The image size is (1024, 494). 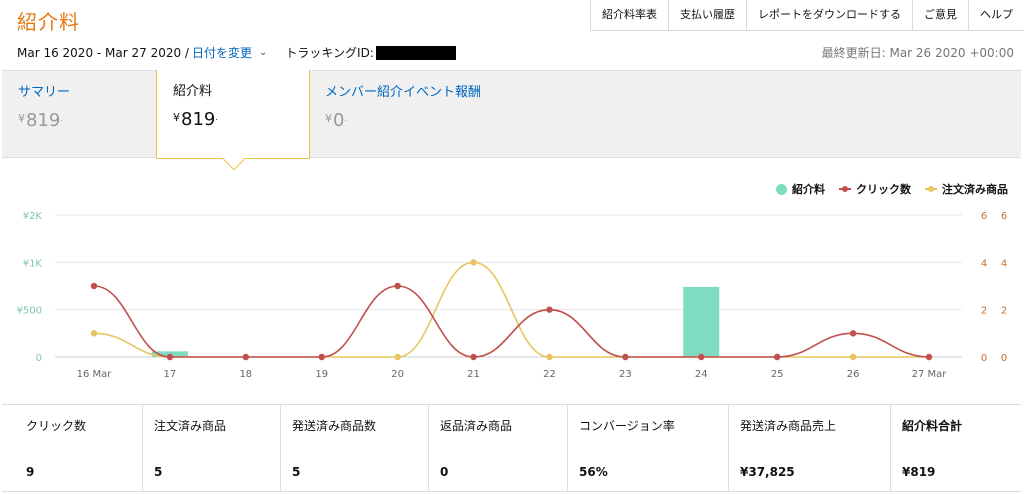 I want to click on stat-value: ¥37,825, so click(x=767, y=472).